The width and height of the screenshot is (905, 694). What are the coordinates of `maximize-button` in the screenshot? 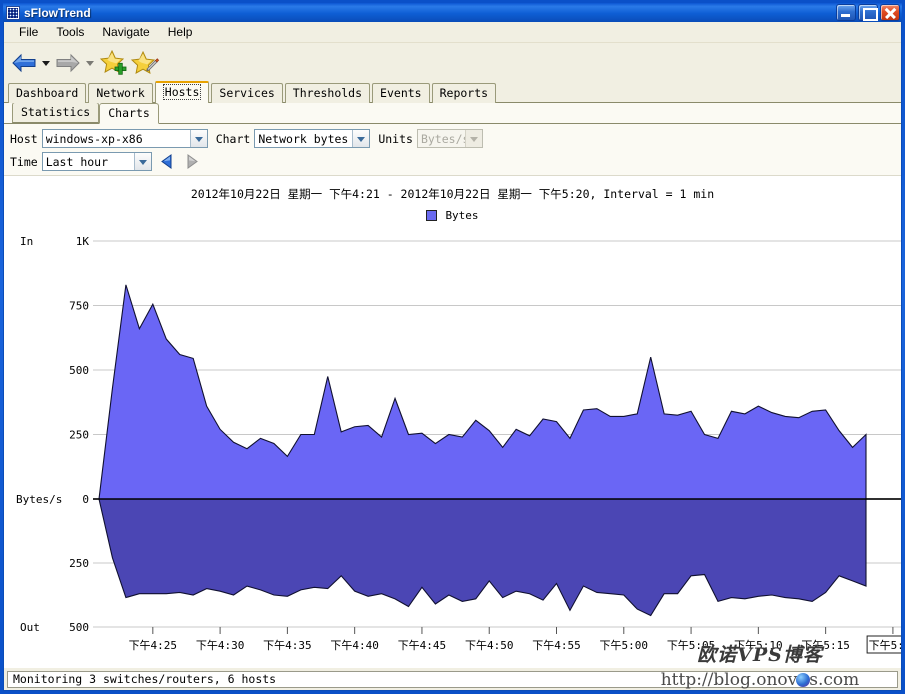 It's located at (868, 12).